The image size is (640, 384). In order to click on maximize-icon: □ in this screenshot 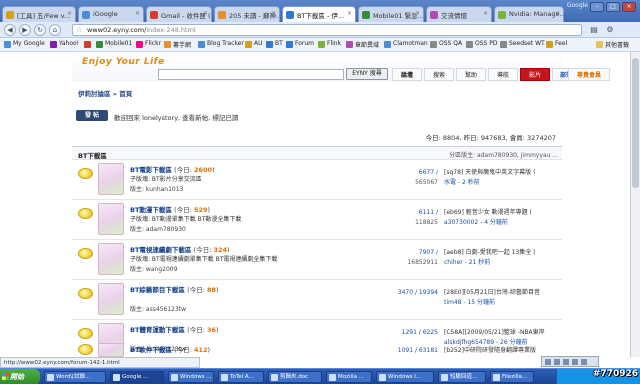, I will do `click(613, 7)`.